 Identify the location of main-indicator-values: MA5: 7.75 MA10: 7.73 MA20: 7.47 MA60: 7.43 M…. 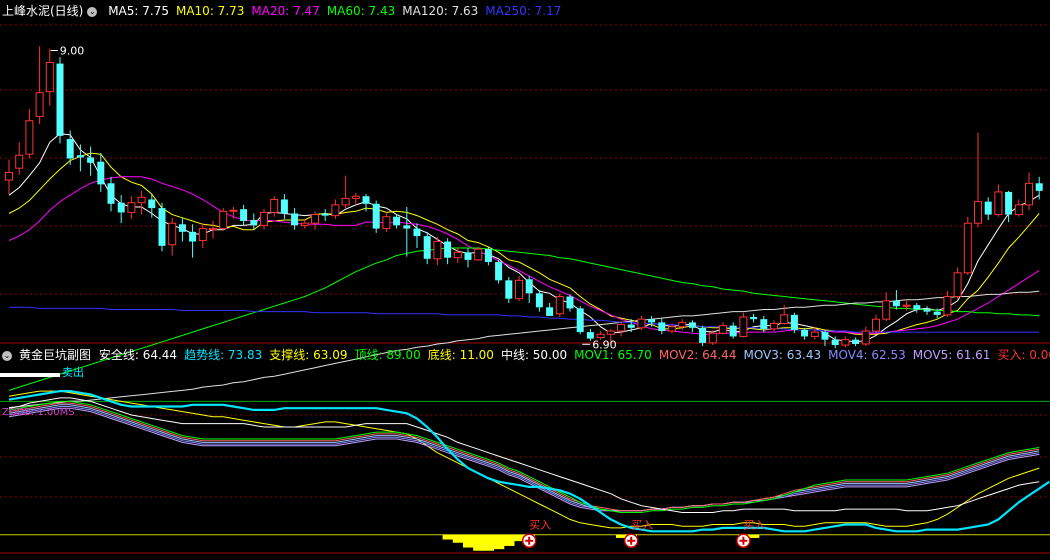
(338, 11).